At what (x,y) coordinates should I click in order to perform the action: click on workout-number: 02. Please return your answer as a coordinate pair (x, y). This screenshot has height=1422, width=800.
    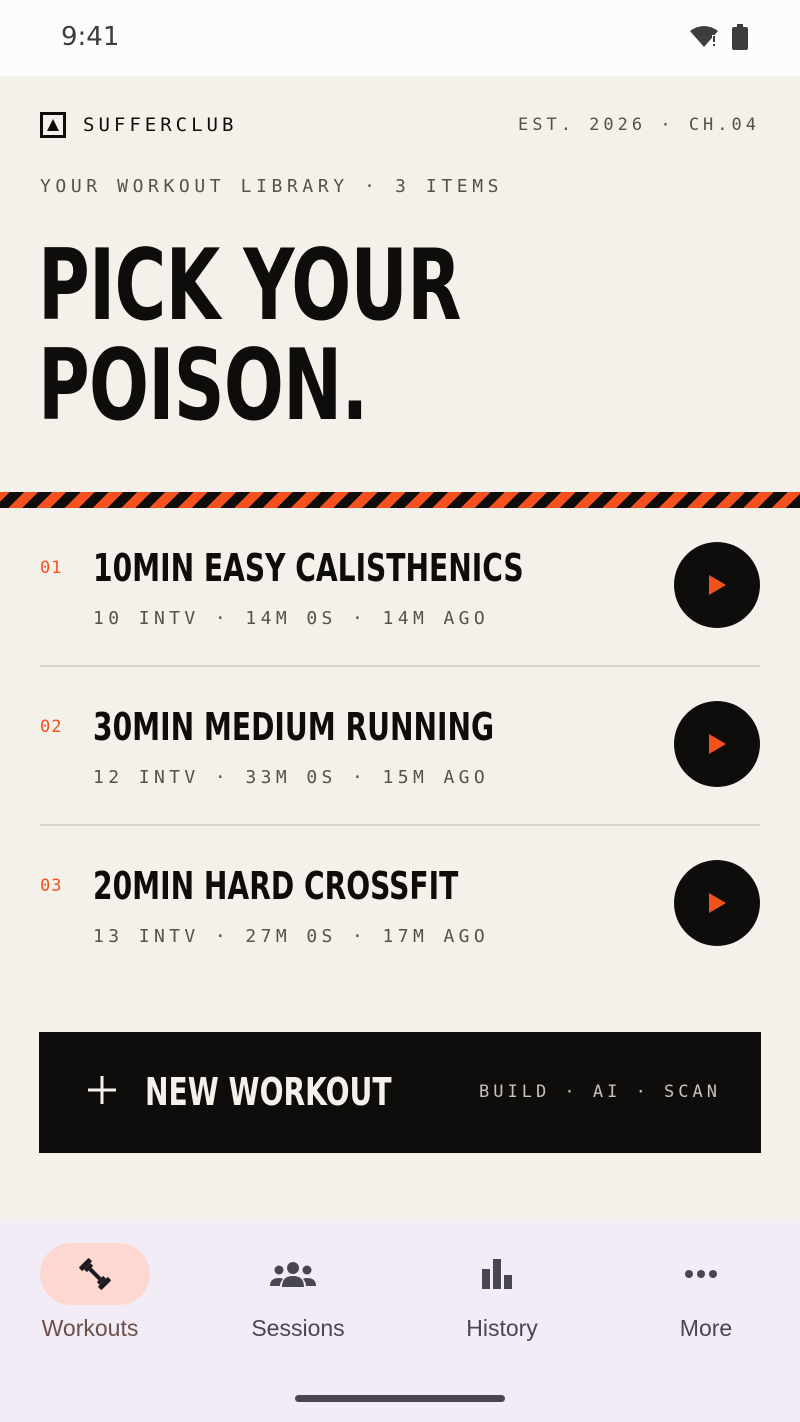
    Looking at the image, I should click on (51, 727).